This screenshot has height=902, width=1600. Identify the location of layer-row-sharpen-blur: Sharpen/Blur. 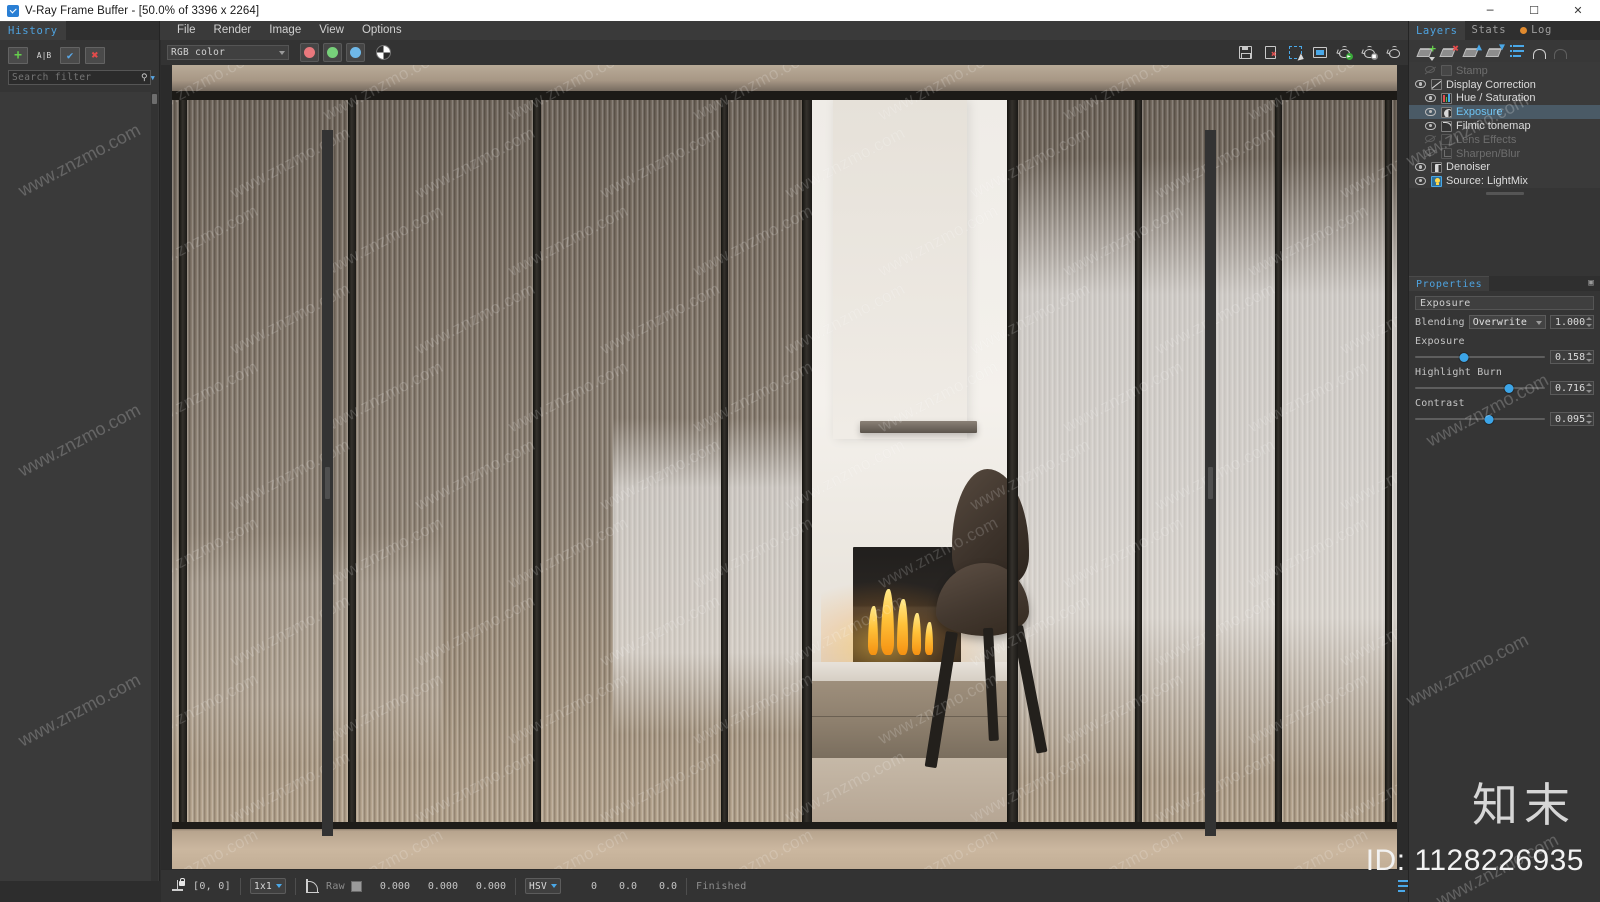
(1504, 154).